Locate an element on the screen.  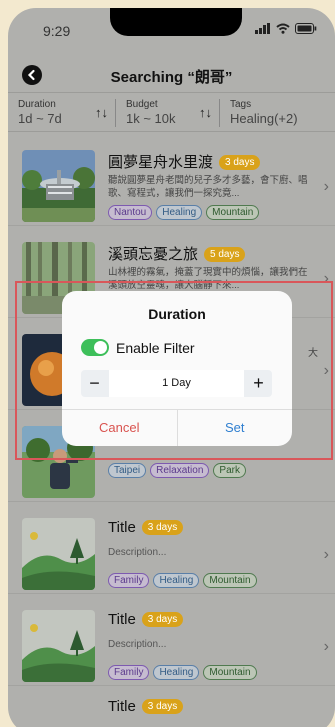
dialog-title: Duration is located at coordinates (177, 314).